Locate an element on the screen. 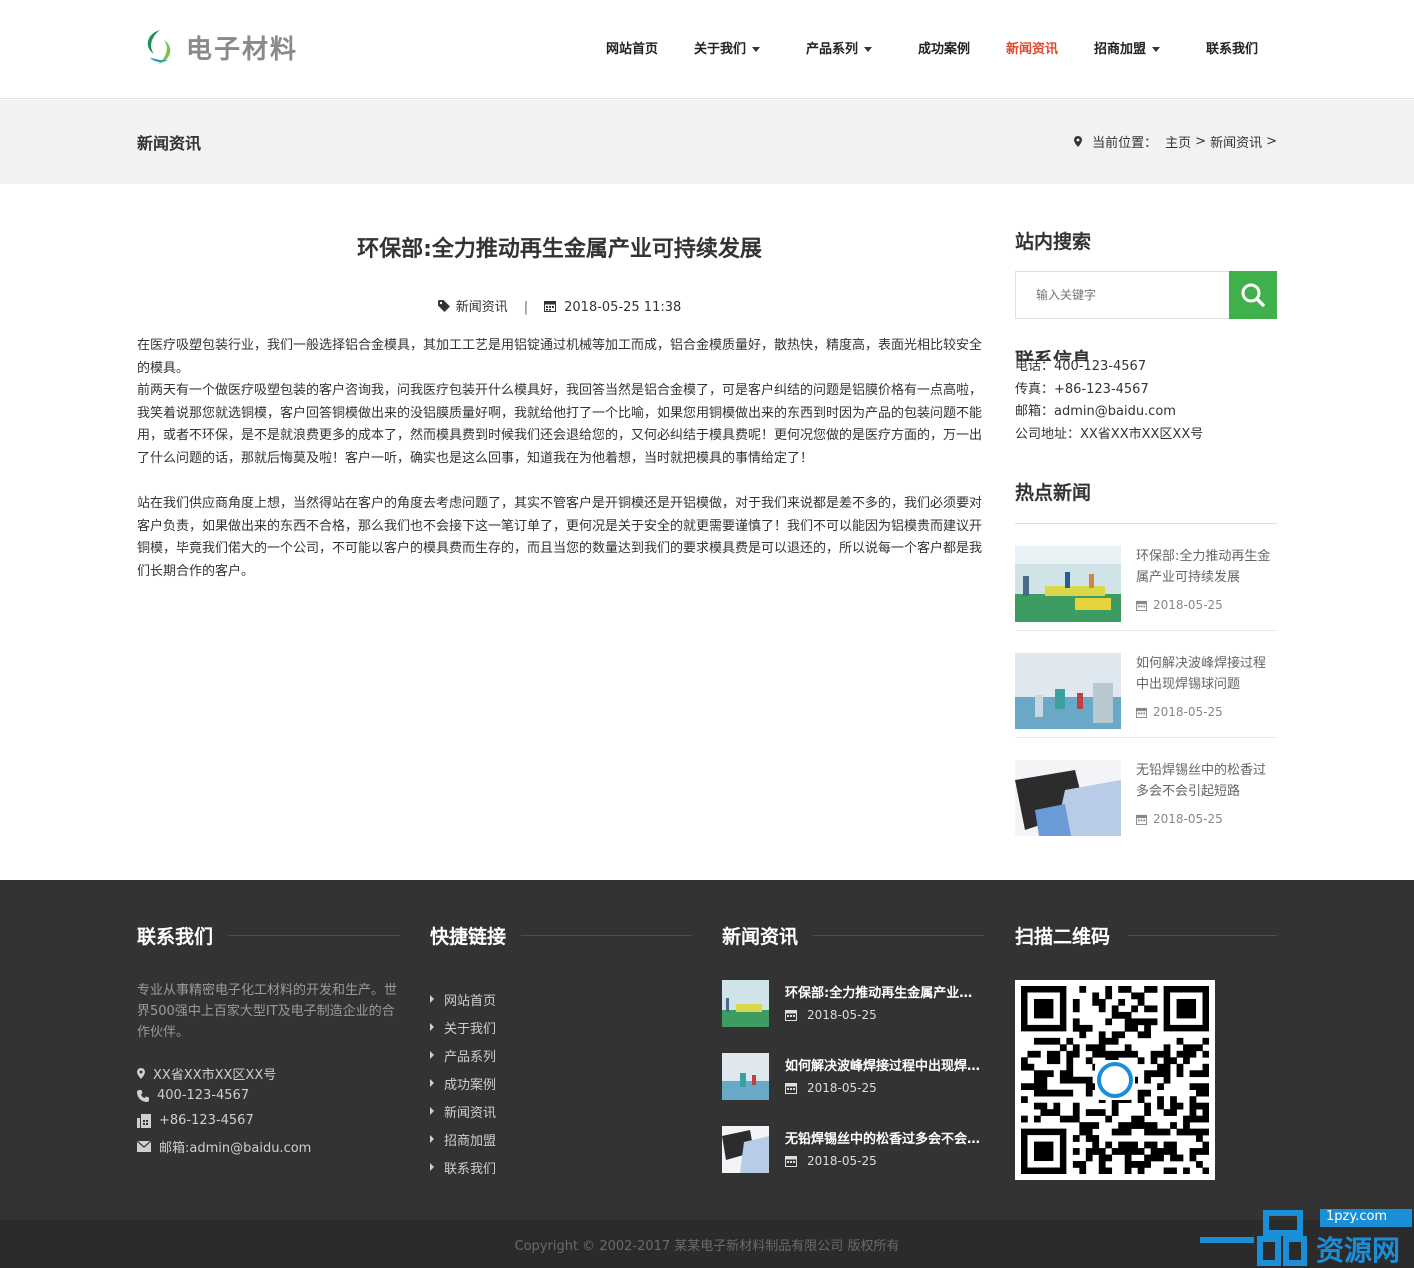 The image size is (1414, 1268). search-button is located at coordinates (1253, 295).